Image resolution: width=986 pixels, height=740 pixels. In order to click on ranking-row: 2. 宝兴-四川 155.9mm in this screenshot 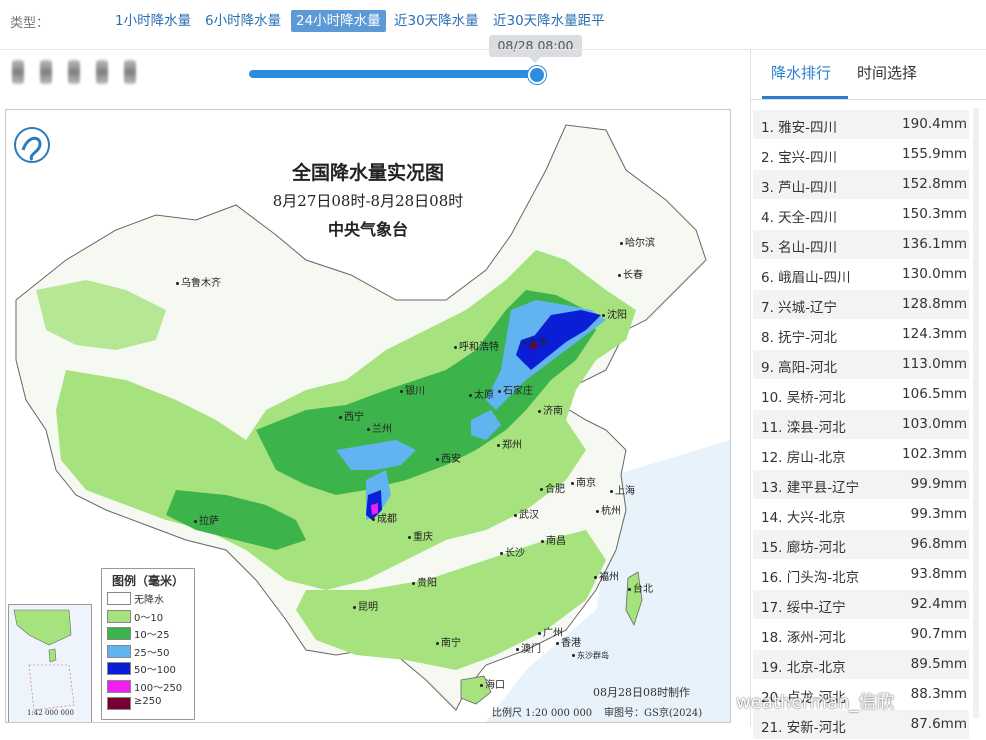, I will do `click(861, 155)`.